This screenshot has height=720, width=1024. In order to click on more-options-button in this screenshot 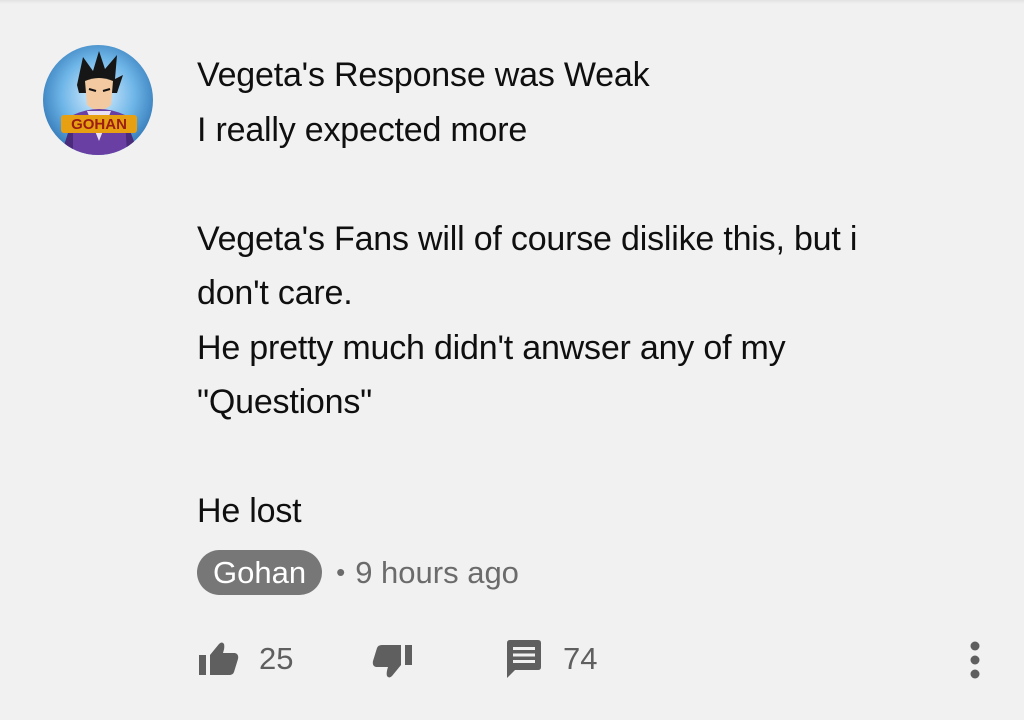, I will do `click(975, 660)`.